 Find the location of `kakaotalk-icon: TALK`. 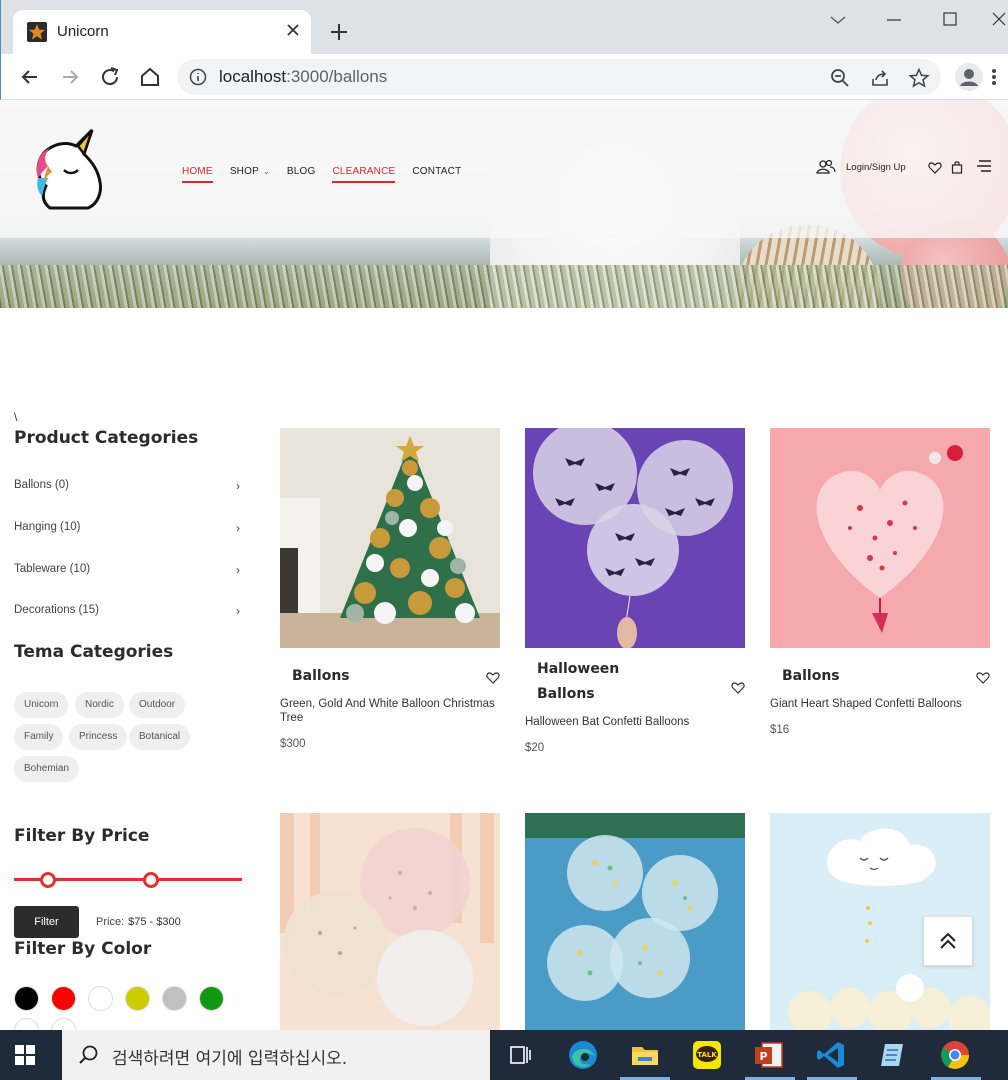

kakaotalk-icon: TALK is located at coordinates (707, 1055).